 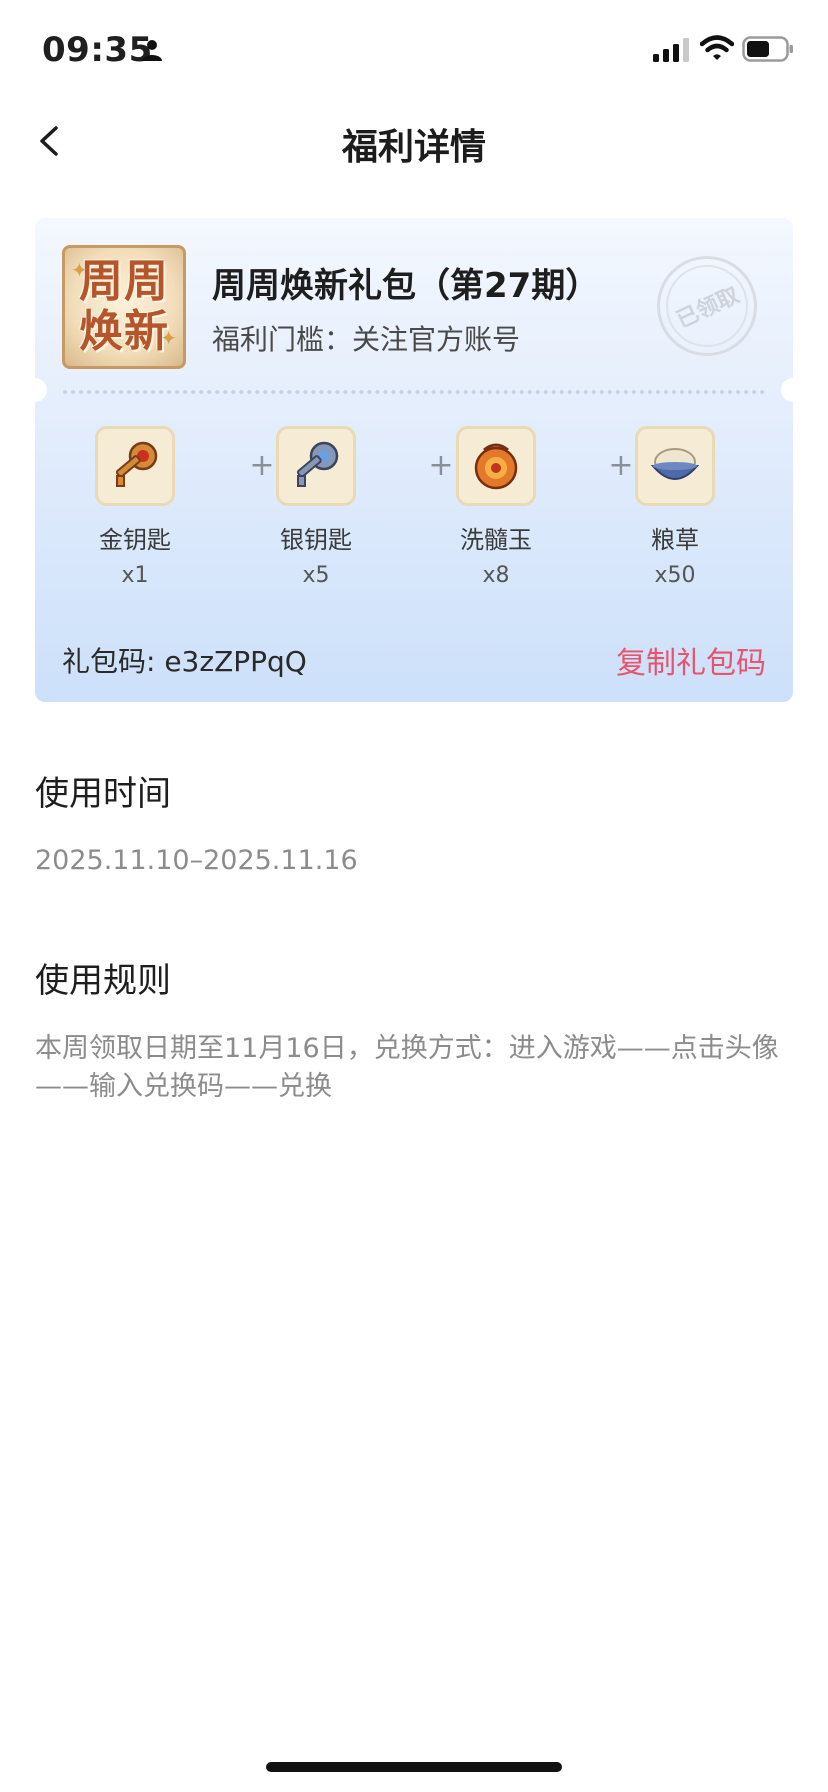 I want to click on usage-time-heading: 使用时间, so click(x=103, y=794).